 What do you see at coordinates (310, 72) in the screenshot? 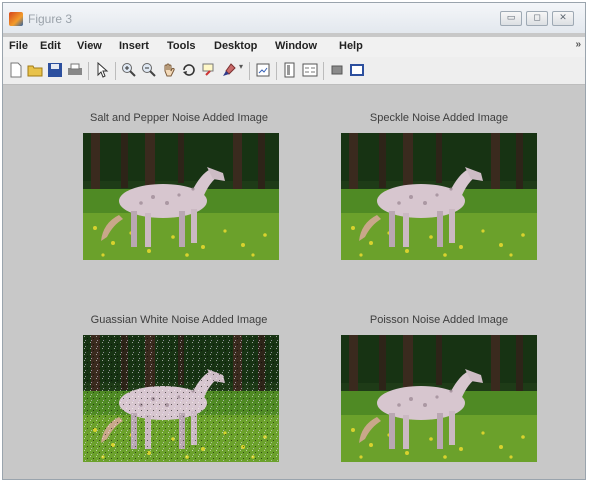
I see `legend-icon` at bounding box center [310, 72].